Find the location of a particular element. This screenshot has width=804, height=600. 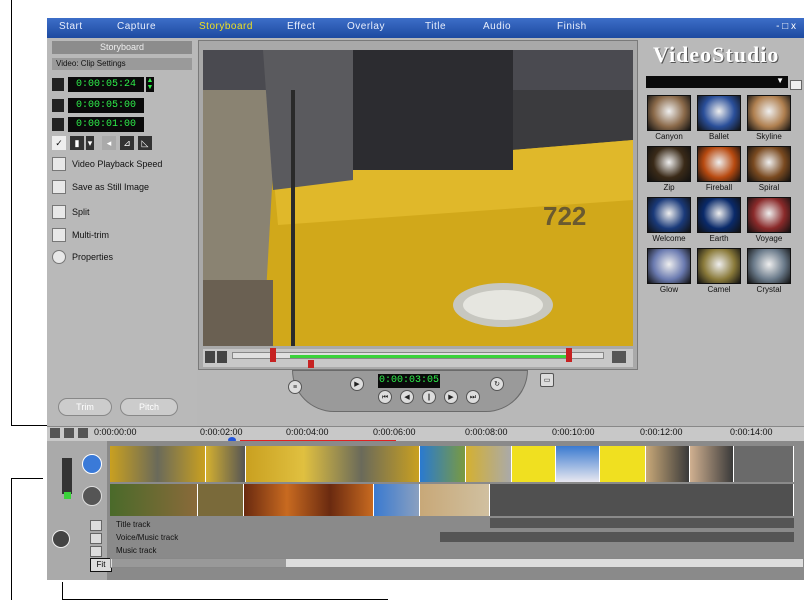

trim-end-handle is located at coordinates (569, 355).